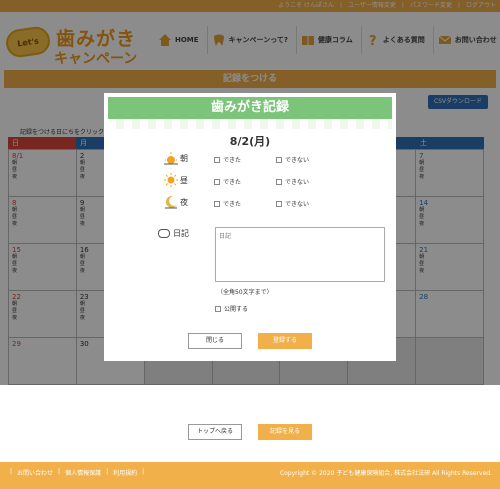 The image size is (500, 489). What do you see at coordinates (125, 472) in the screenshot?
I see `footer-terms-link: 利用規約` at bounding box center [125, 472].